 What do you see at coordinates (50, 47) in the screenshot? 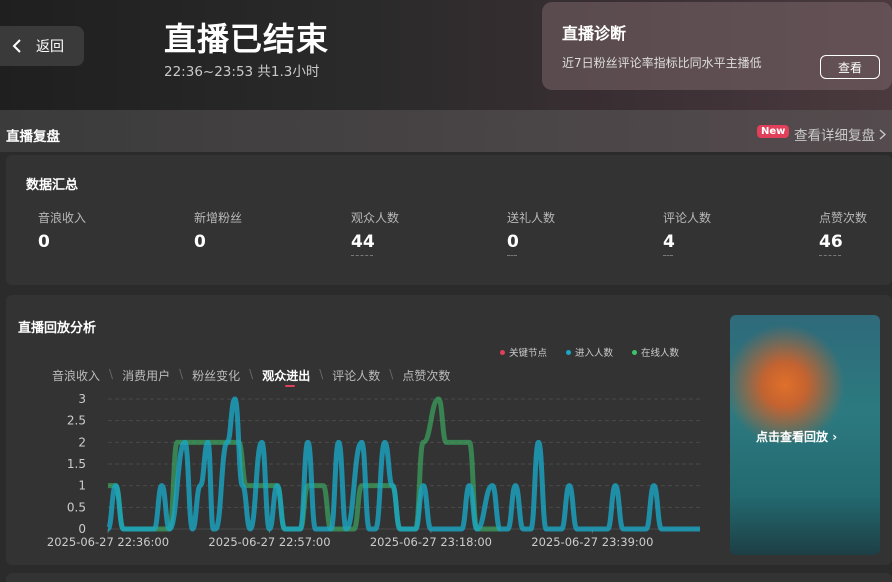
I see `back-label: 返回` at bounding box center [50, 47].